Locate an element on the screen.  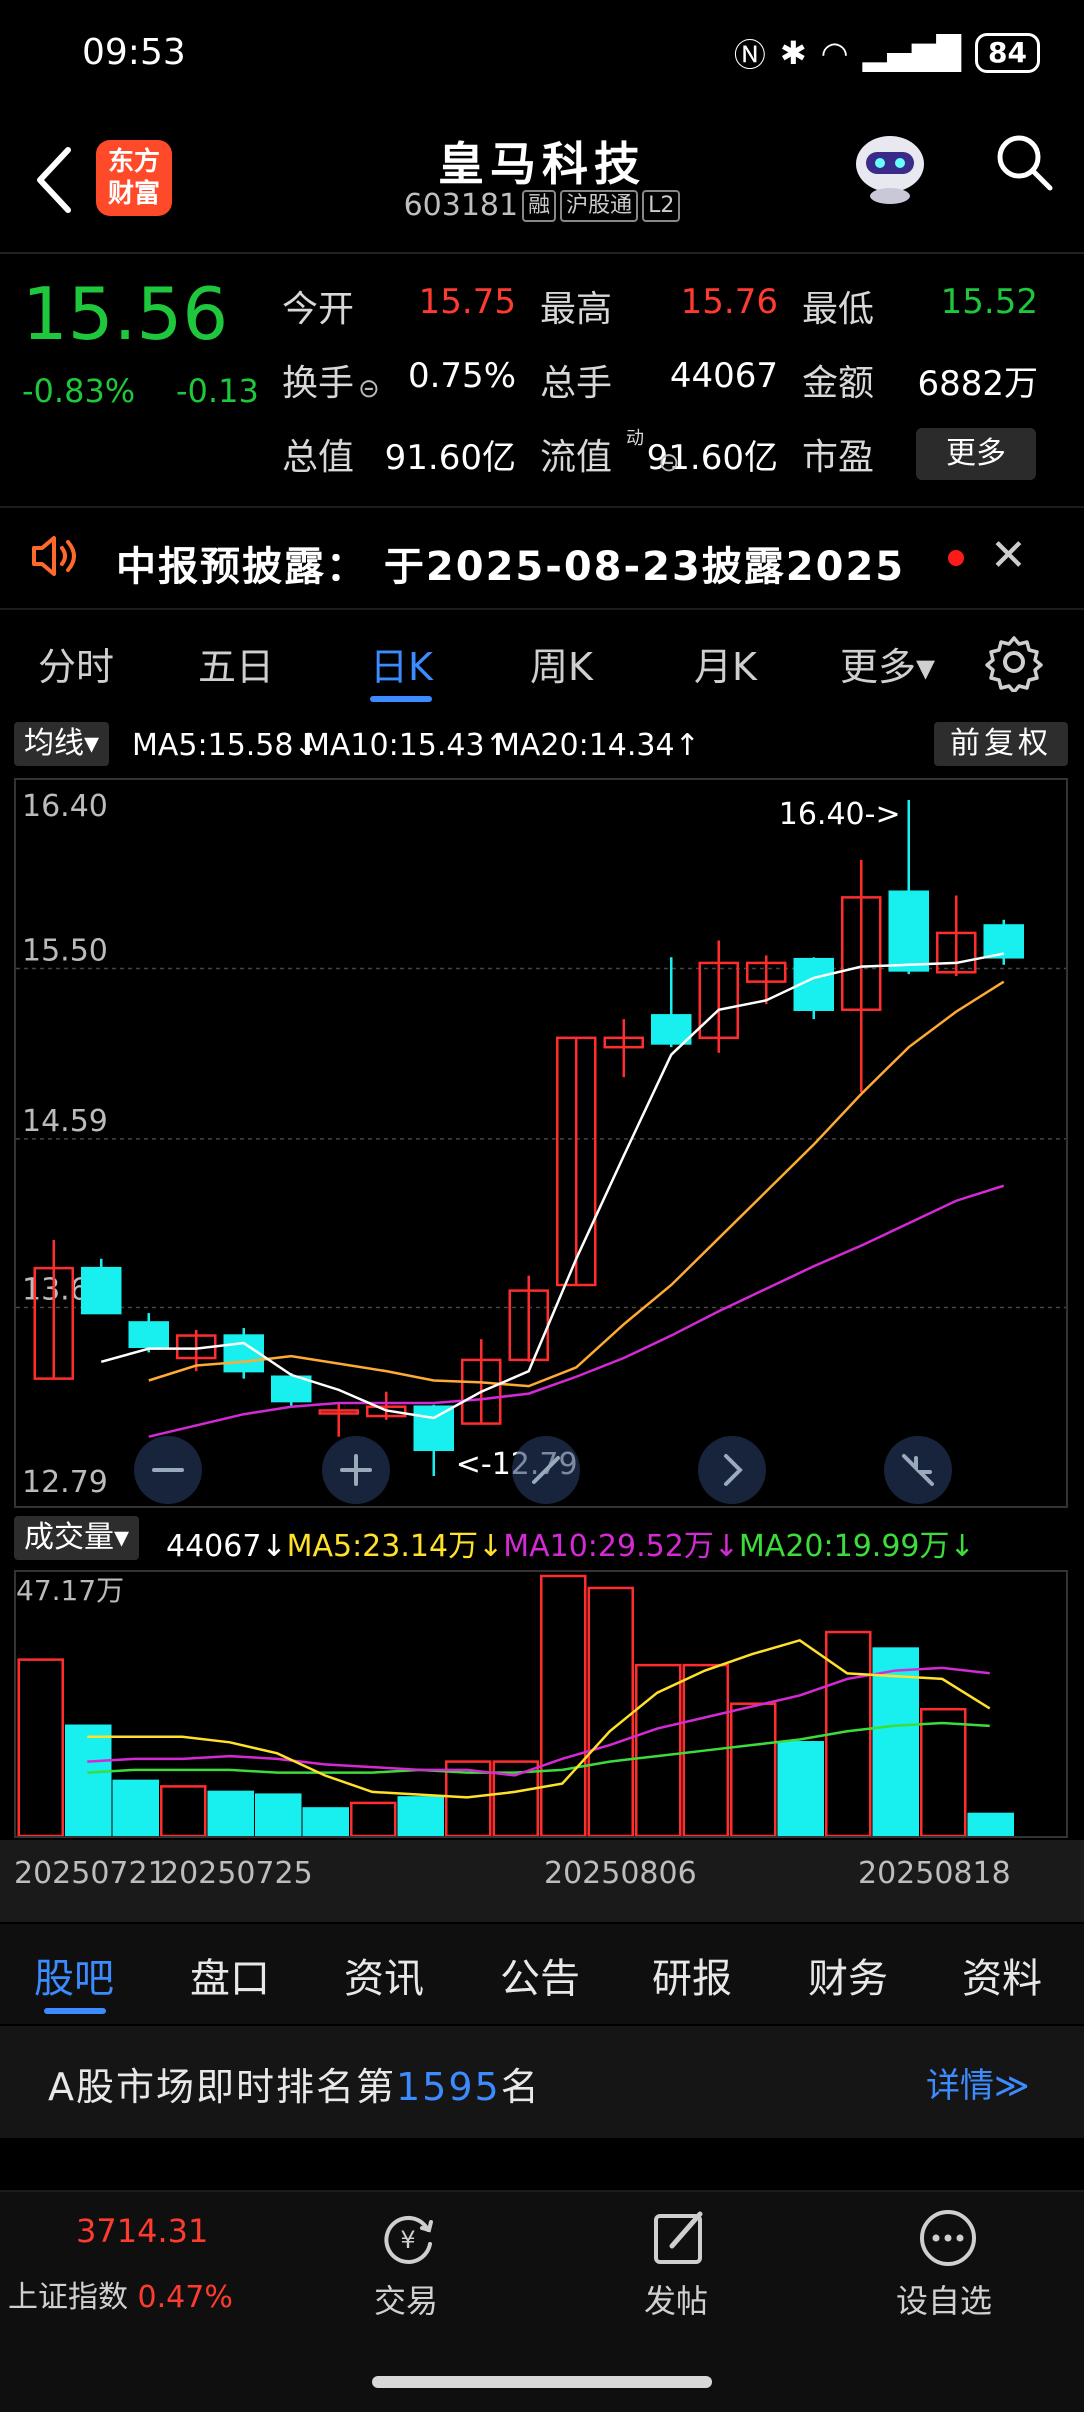
quote-label: 总值 is located at coordinates (318, 457).